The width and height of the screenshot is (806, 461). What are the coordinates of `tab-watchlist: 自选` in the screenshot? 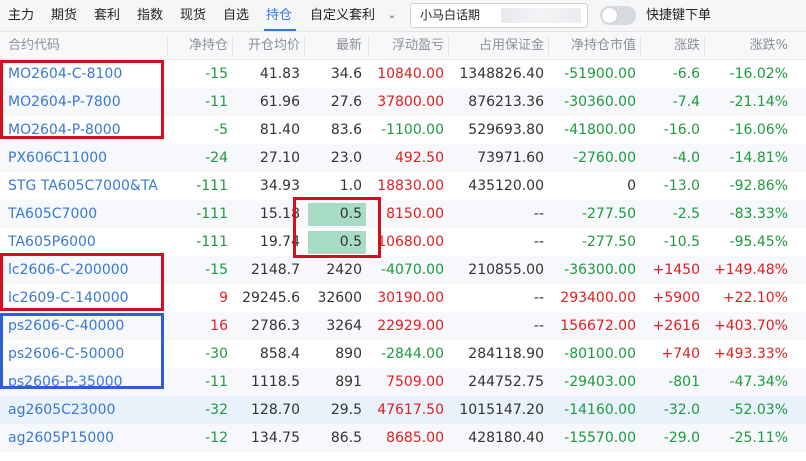 It's located at (236, 16).